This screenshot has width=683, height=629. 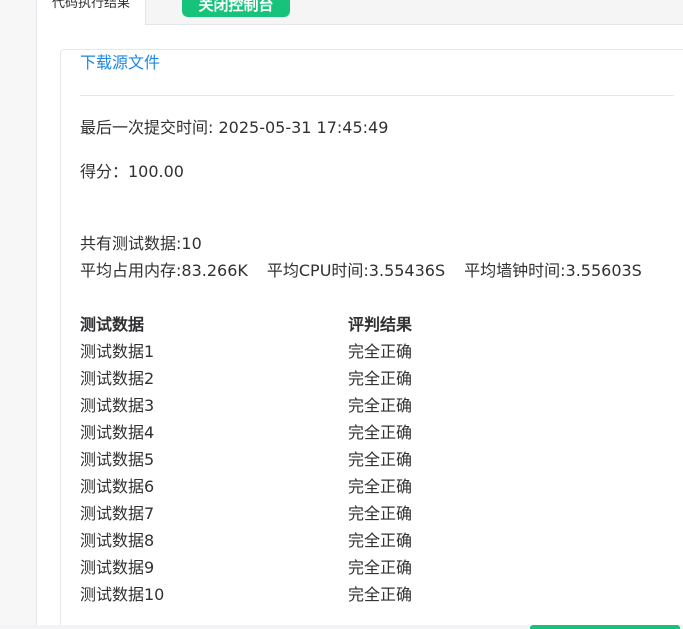 What do you see at coordinates (117, 405) in the screenshot?
I see `cell-test-name: 测试数据3` at bounding box center [117, 405].